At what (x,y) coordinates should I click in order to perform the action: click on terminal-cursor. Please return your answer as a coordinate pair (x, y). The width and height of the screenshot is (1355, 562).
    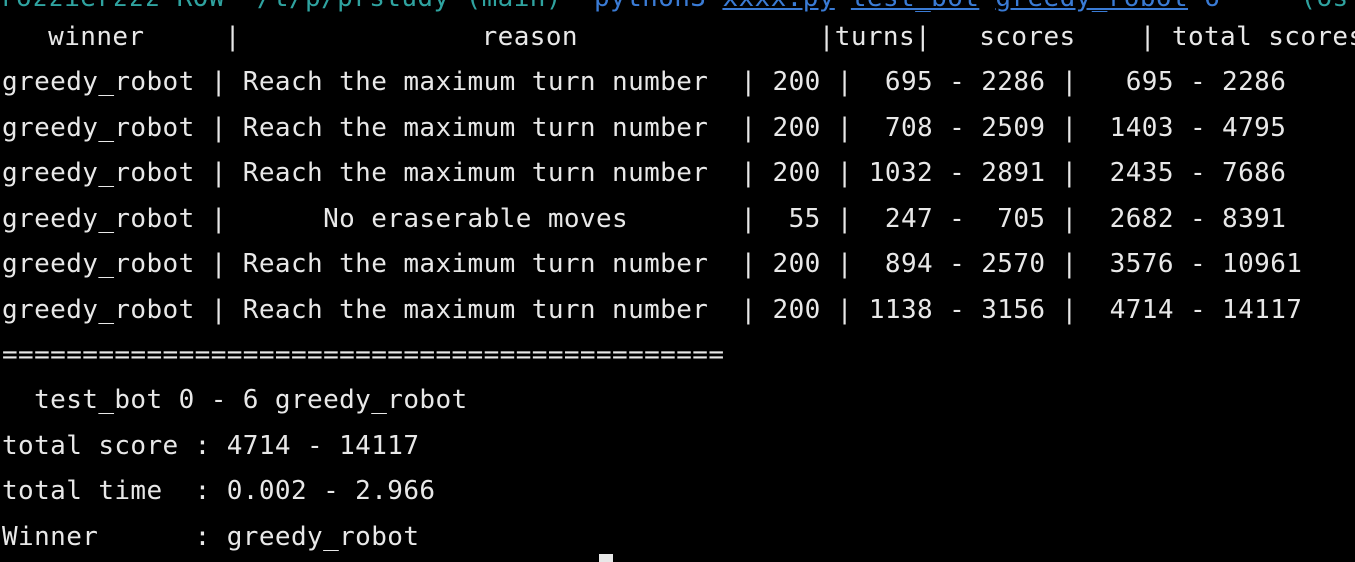
    Looking at the image, I should click on (606, 558).